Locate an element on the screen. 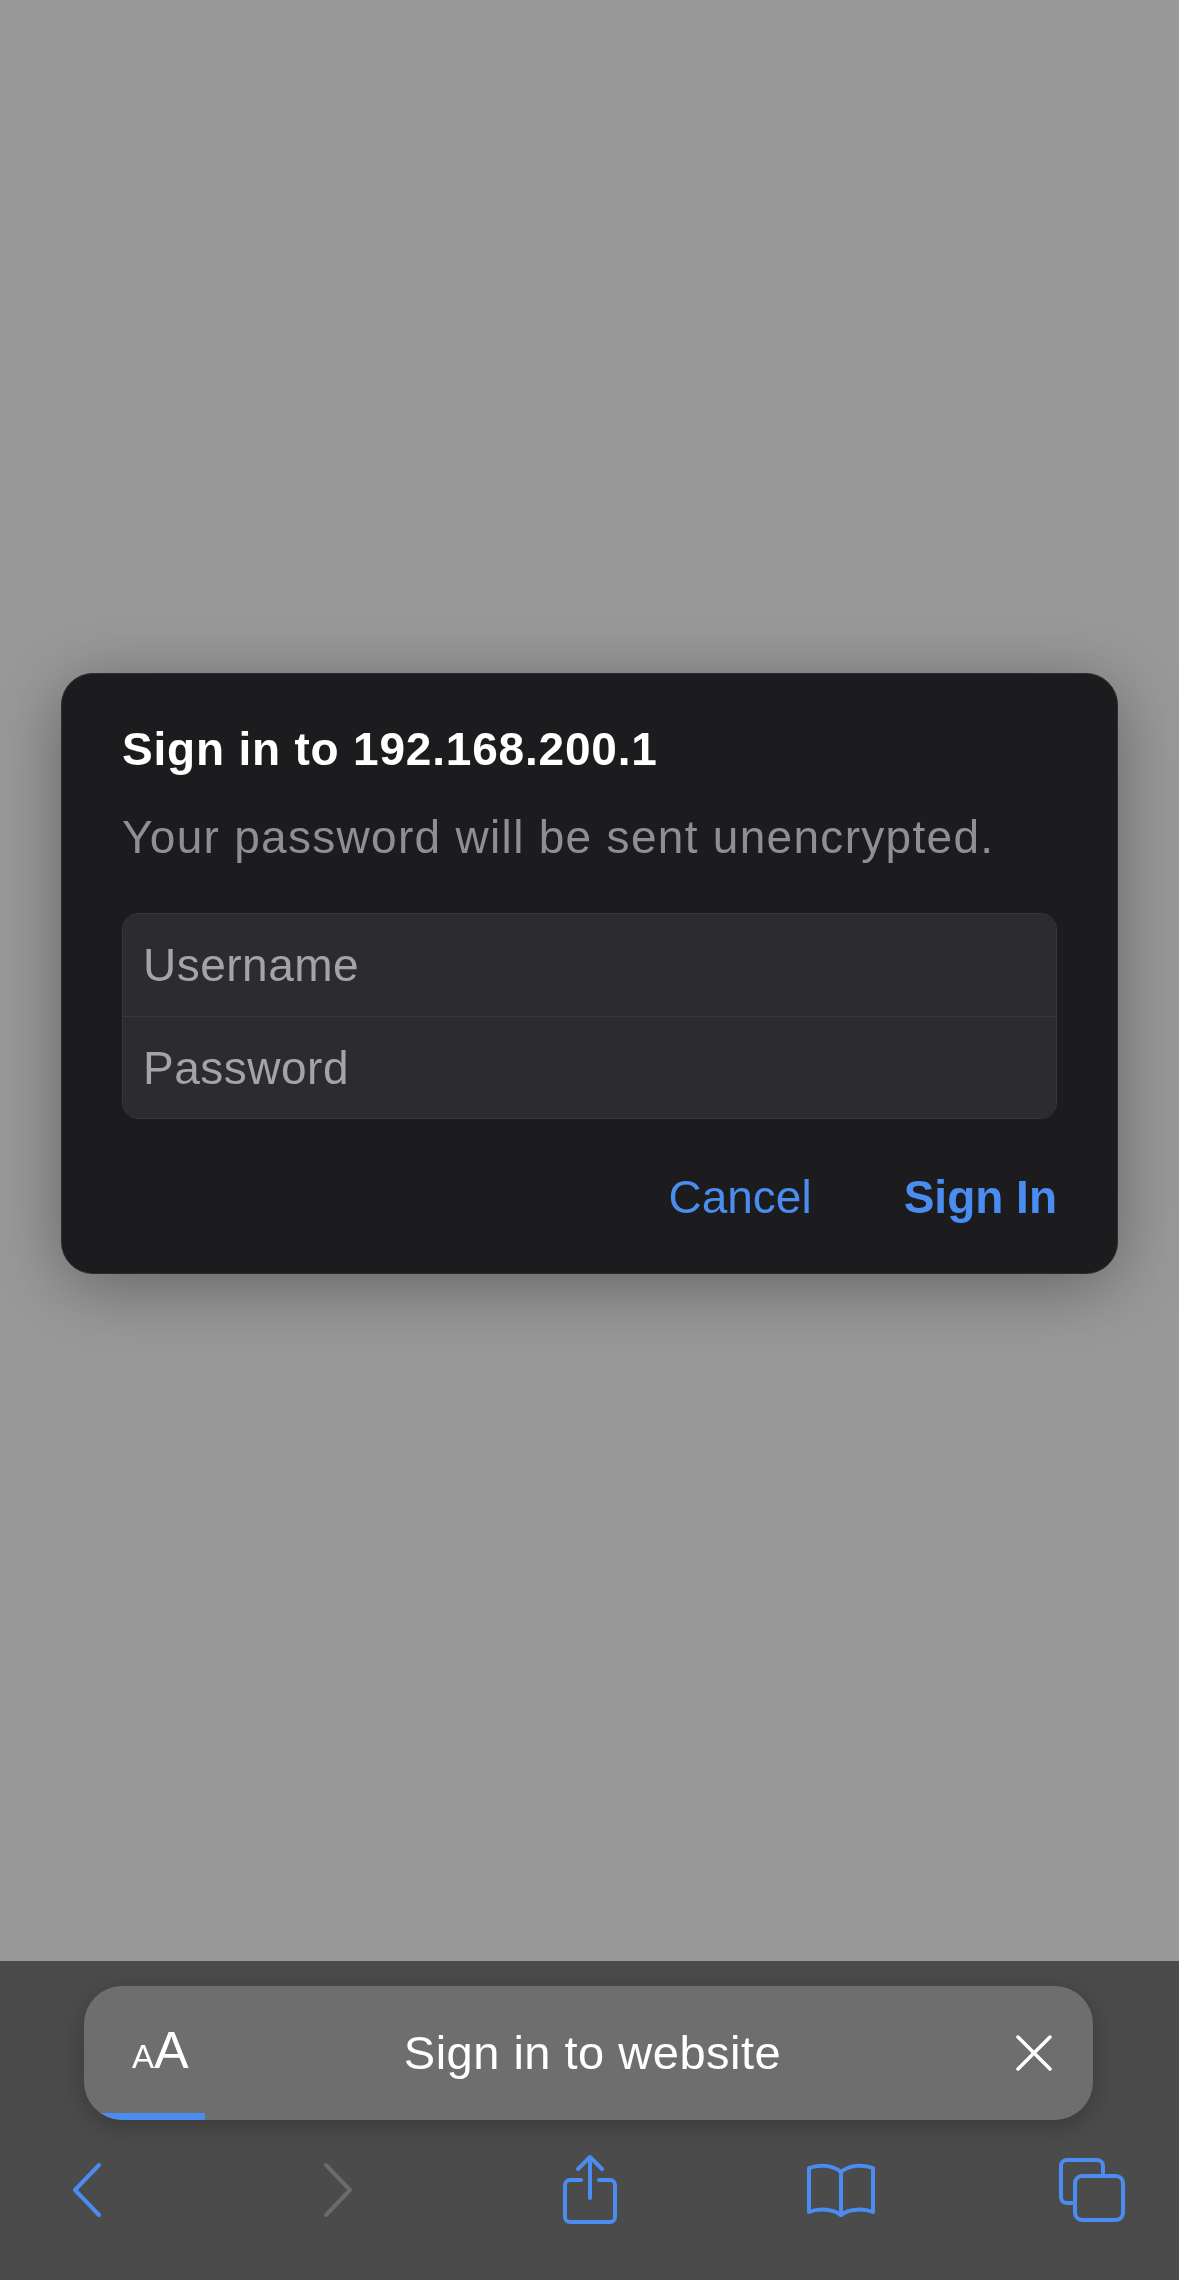  dialog-message: Your password will be sent unencrypted. is located at coordinates (559, 837).